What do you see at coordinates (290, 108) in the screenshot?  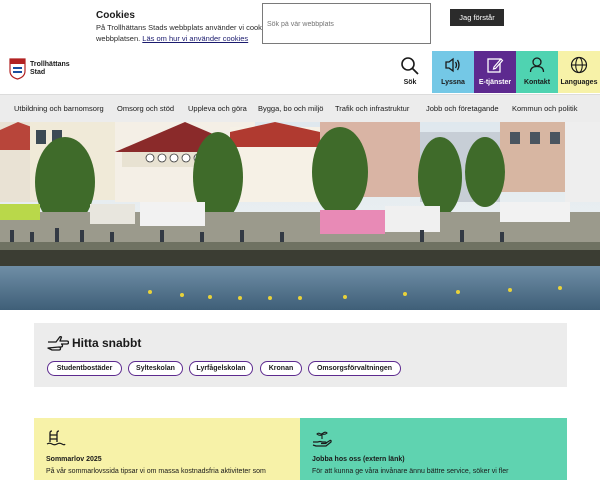 I see `nav-item-housing: Bygga, bo och miljö` at bounding box center [290, 108].